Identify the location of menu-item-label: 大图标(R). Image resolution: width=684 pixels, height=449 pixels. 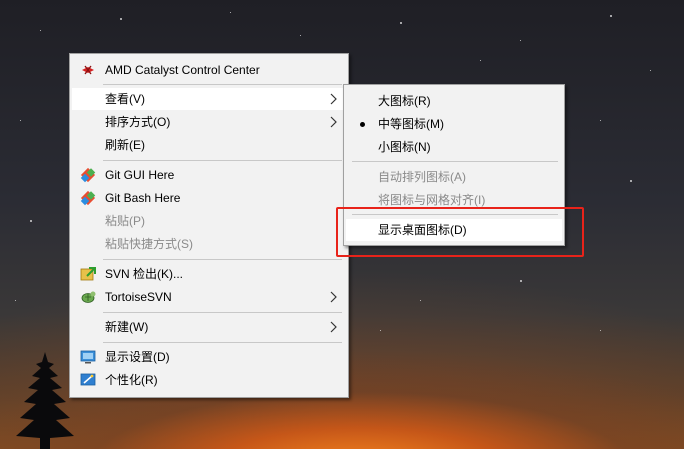
(404, 101).